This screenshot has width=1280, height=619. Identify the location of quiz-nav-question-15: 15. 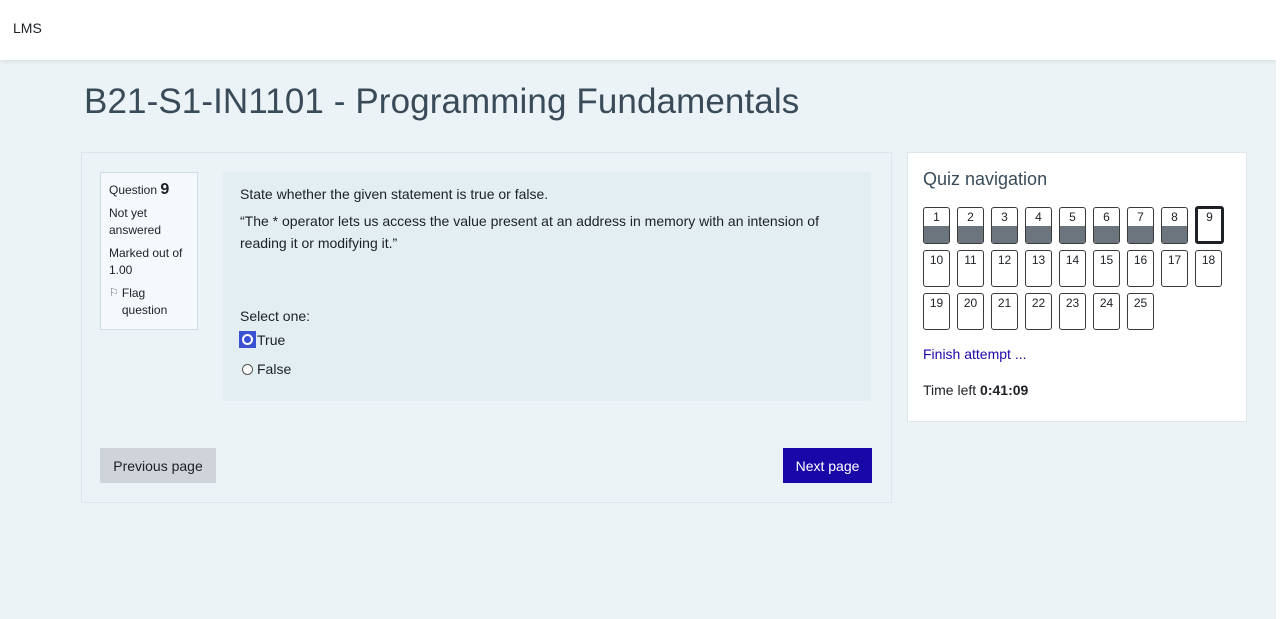
(1106, 268).